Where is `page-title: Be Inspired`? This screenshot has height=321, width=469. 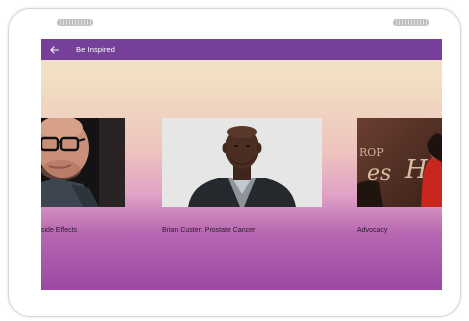
page-title: Be Inspired is located at coordinates (96, 49).